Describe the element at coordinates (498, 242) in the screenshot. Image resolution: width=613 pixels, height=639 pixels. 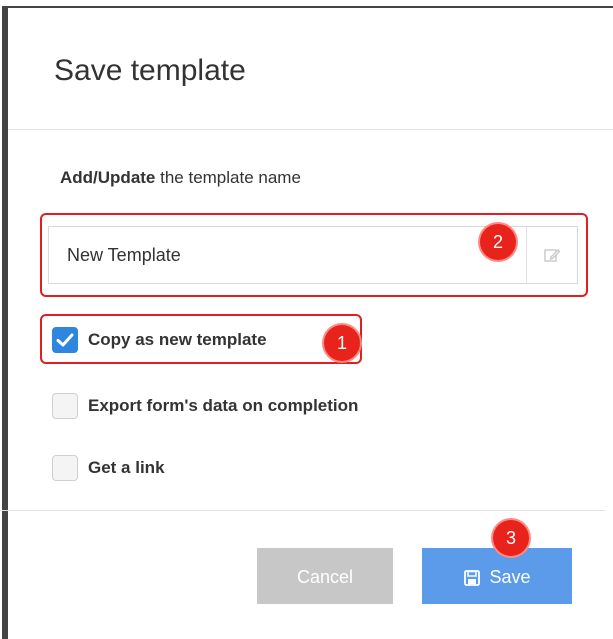
I see `callout-badge-2: 2` at that location.